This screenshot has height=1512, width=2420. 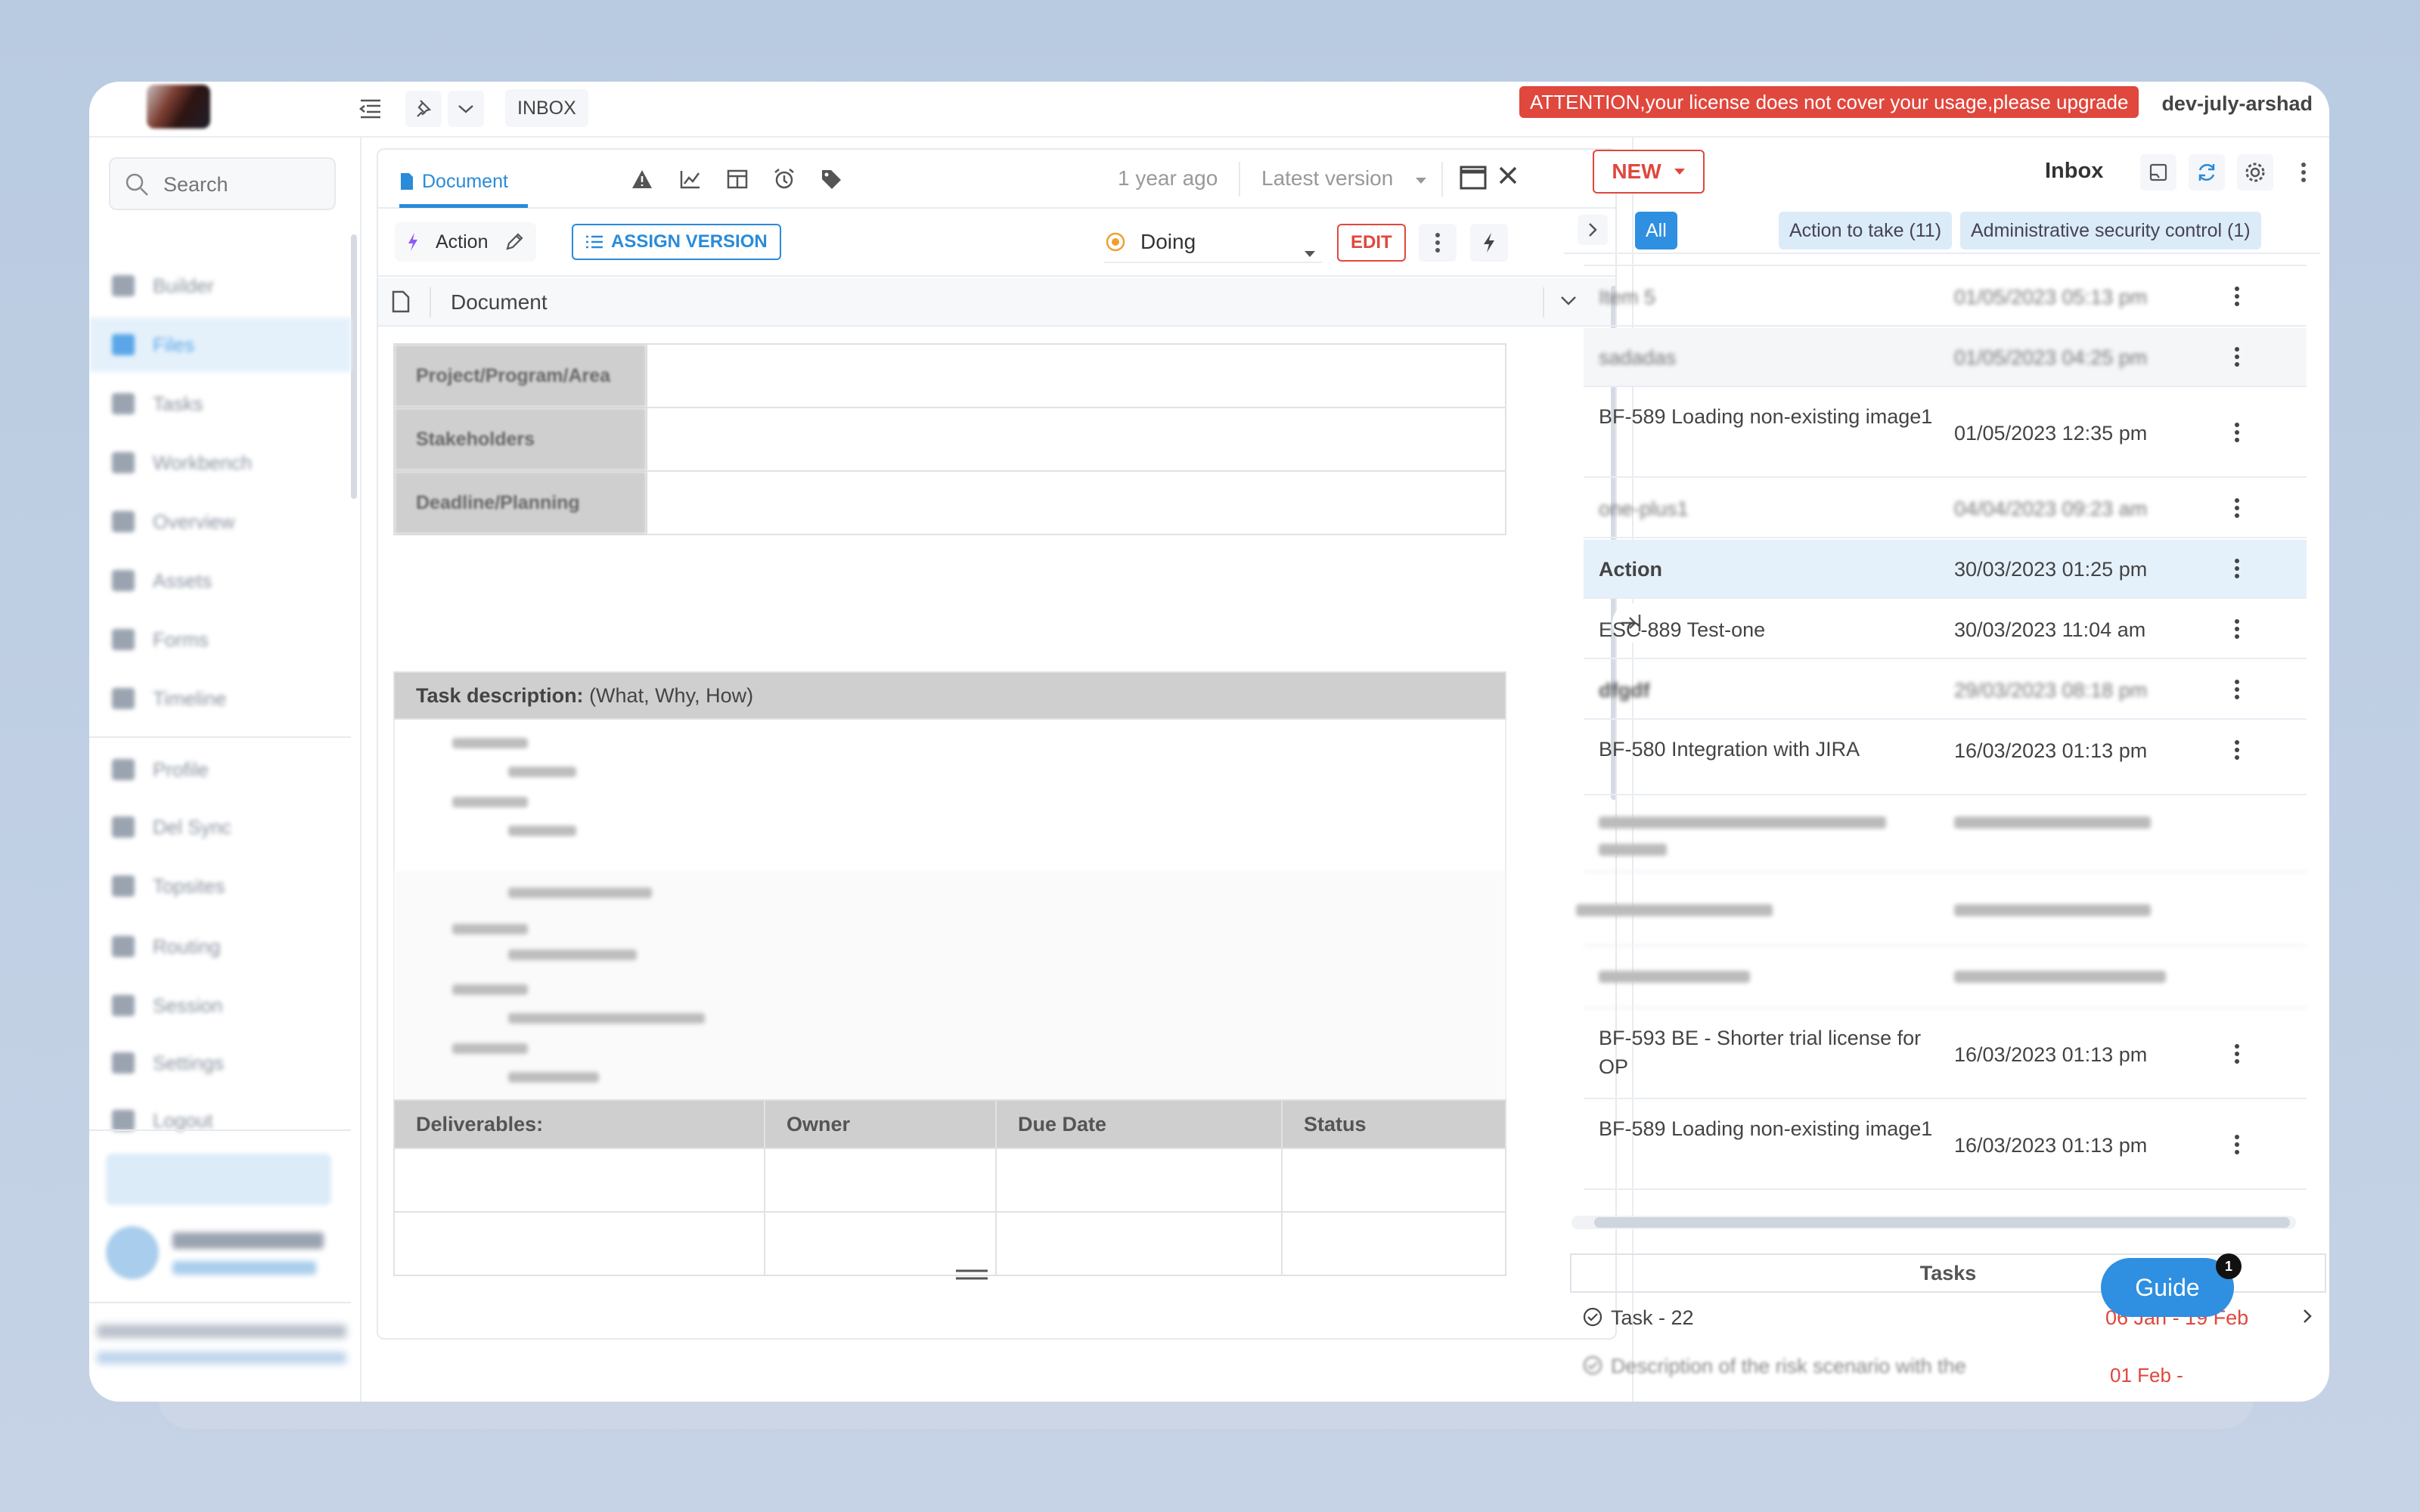 I want to click on status-select: Doing, so click(x=1213, y=243).